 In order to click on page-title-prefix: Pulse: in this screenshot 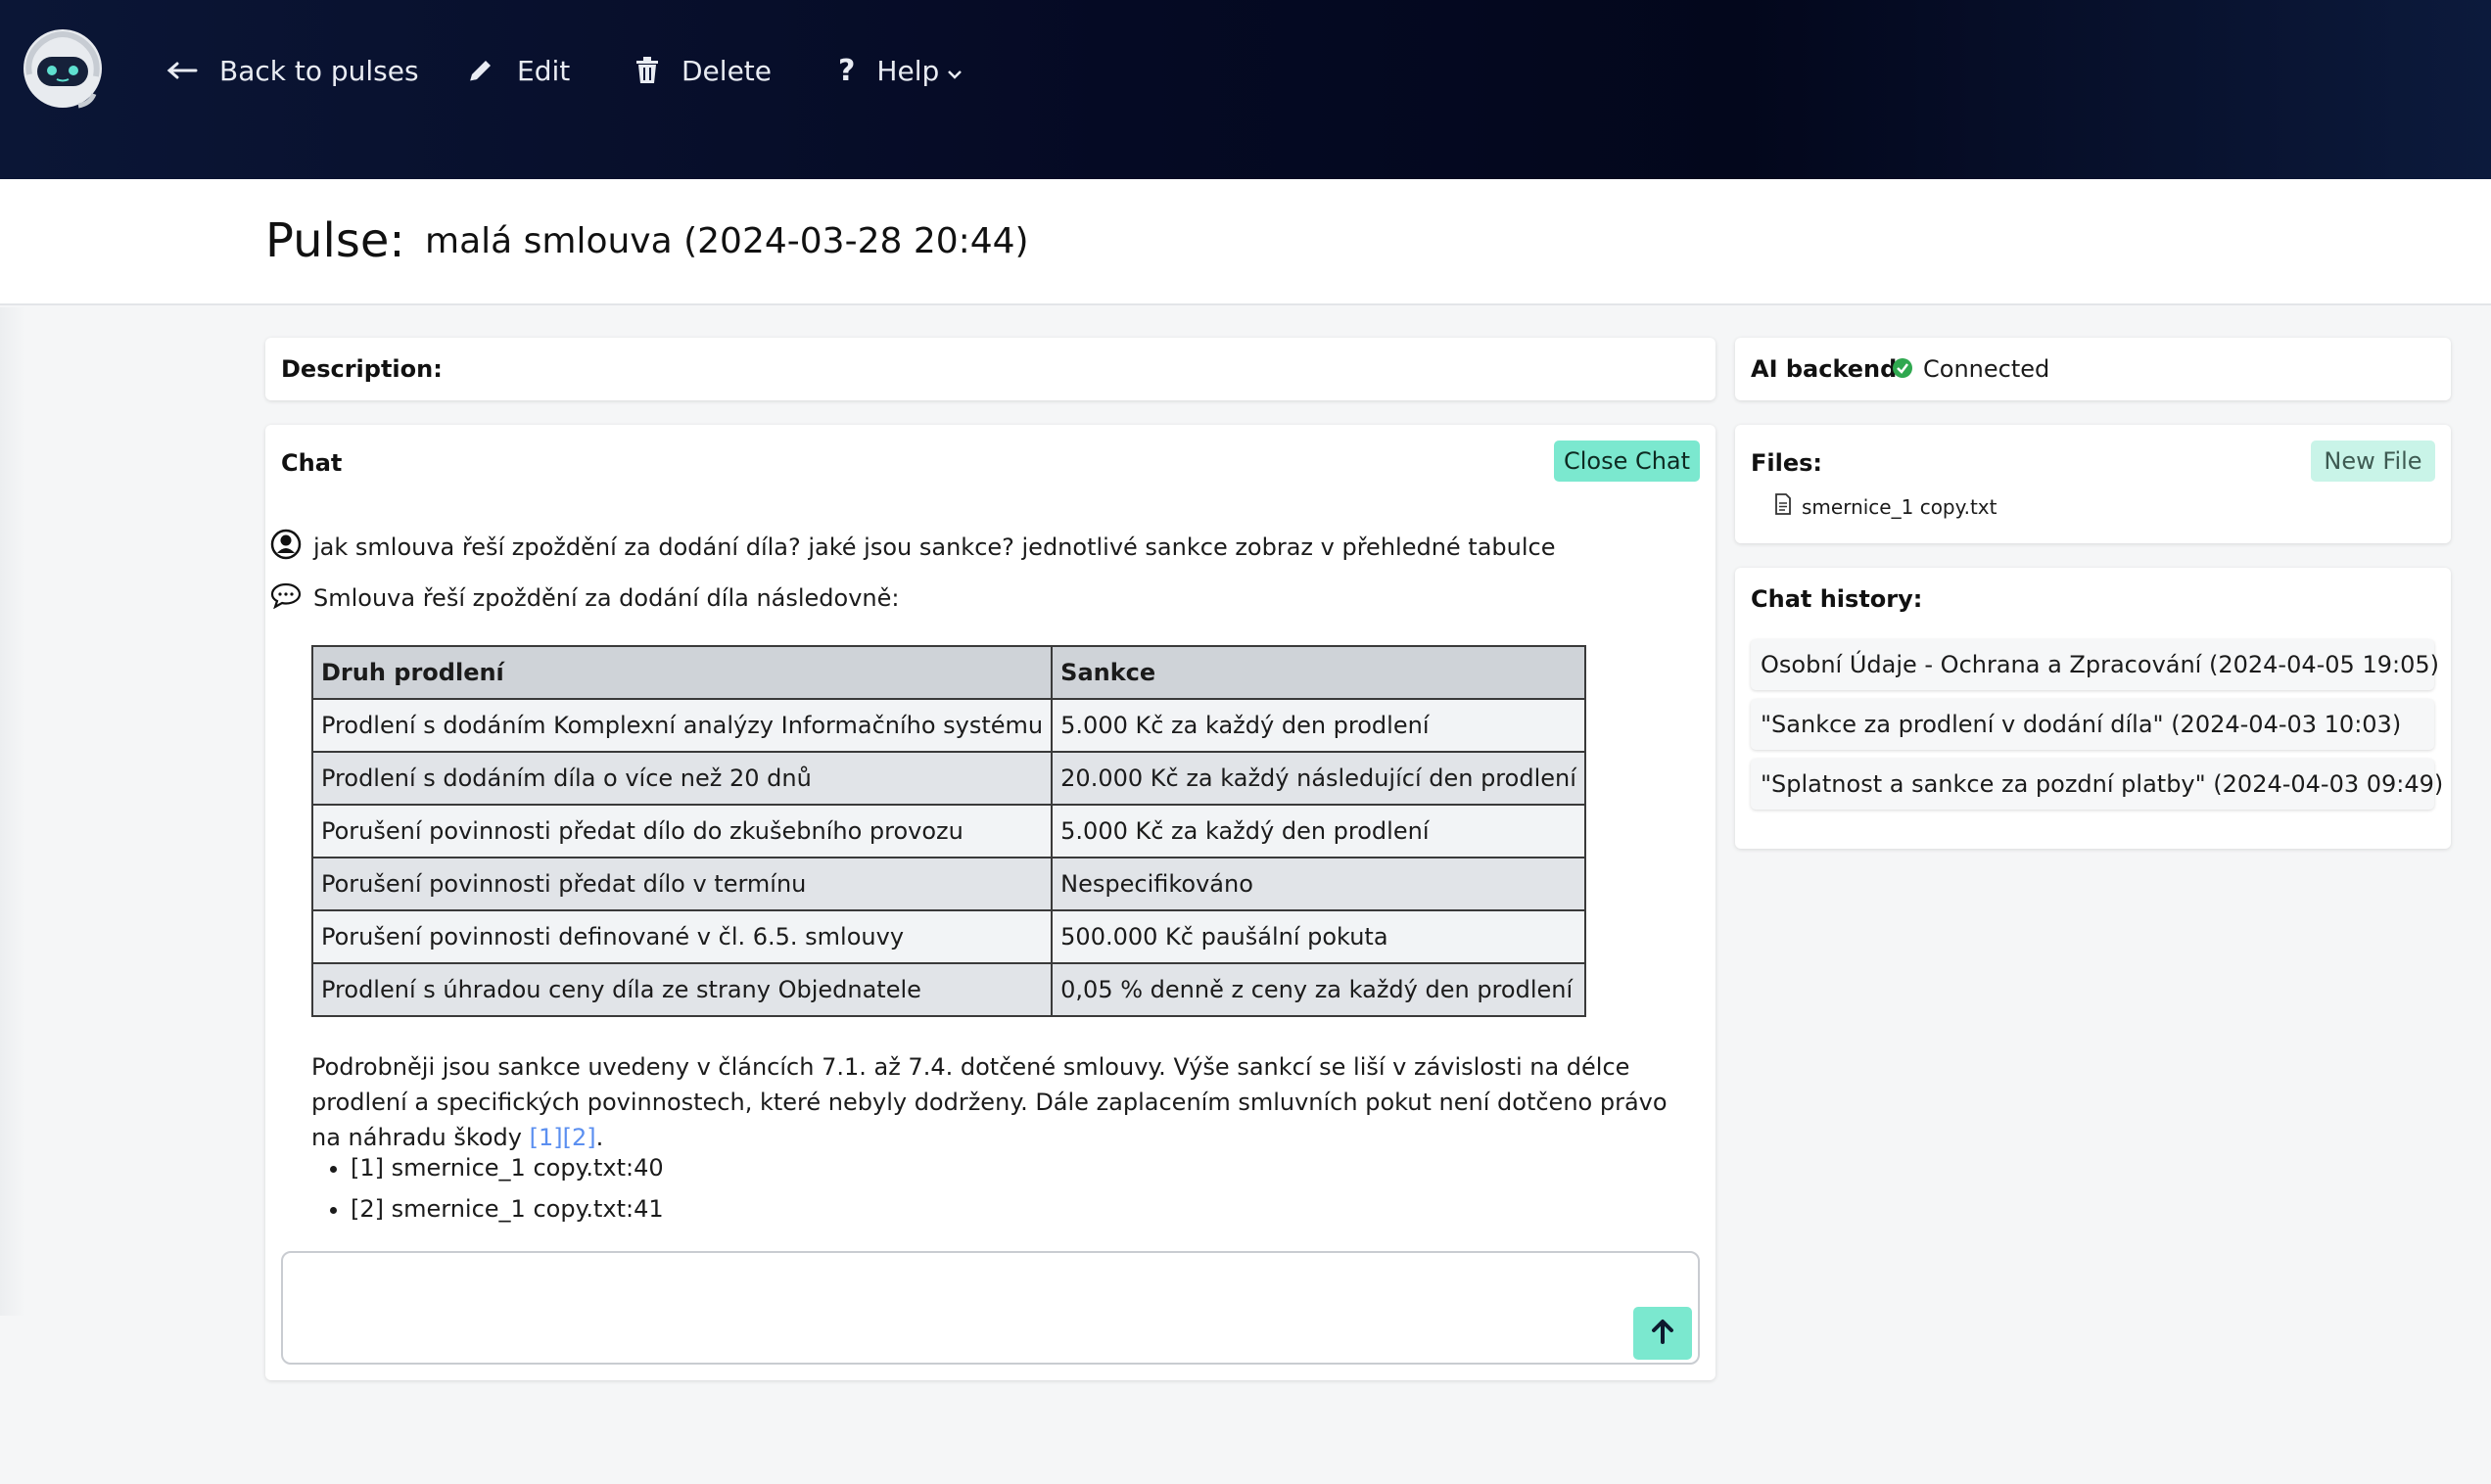, I will do `click(335, 240)`.